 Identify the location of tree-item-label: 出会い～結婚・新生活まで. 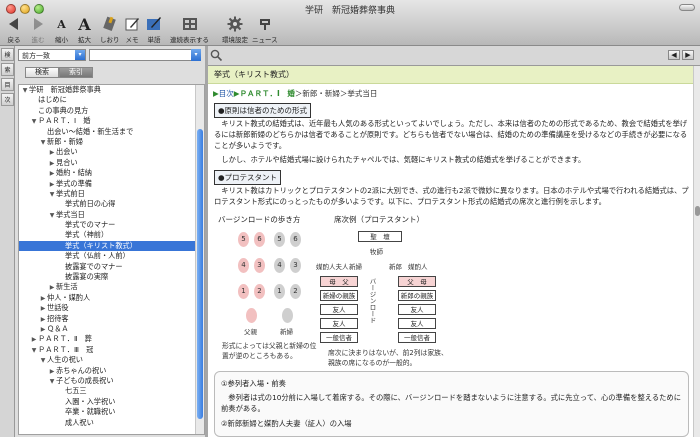
(90, 131).